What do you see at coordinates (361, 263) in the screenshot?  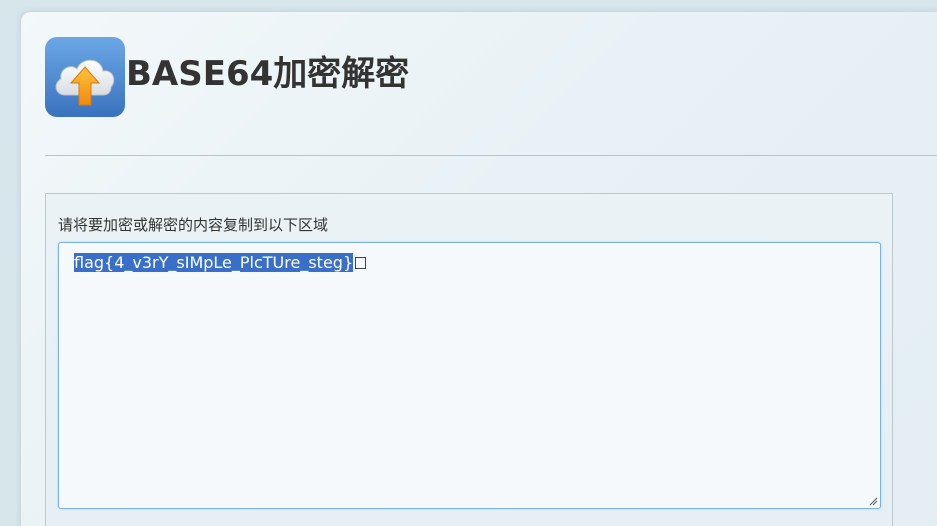 I see `unknown-character-box` at bounding box center [361, 263].